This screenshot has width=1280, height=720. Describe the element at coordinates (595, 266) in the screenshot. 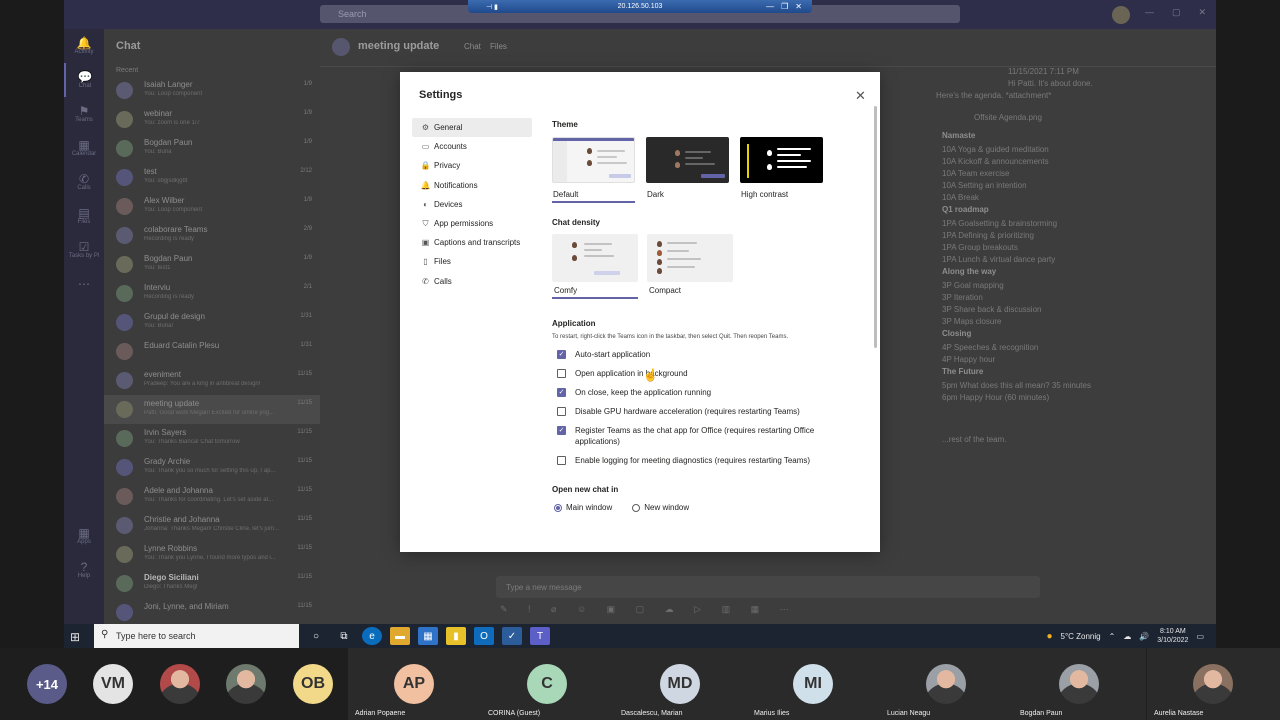

I see `density-option-comfy: Comfy` at that location.